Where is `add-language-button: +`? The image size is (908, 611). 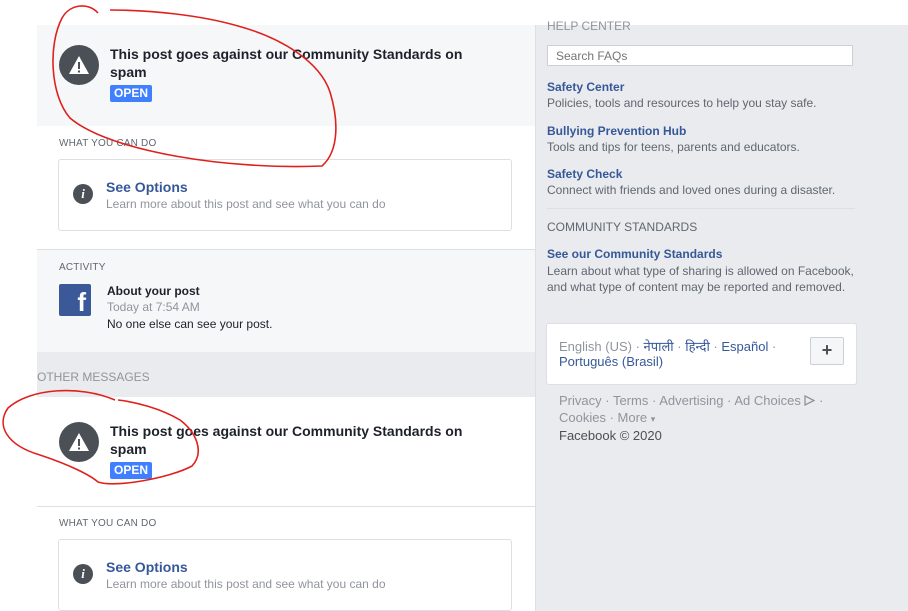 add-language-button: + is located at coordinates (827, 351).